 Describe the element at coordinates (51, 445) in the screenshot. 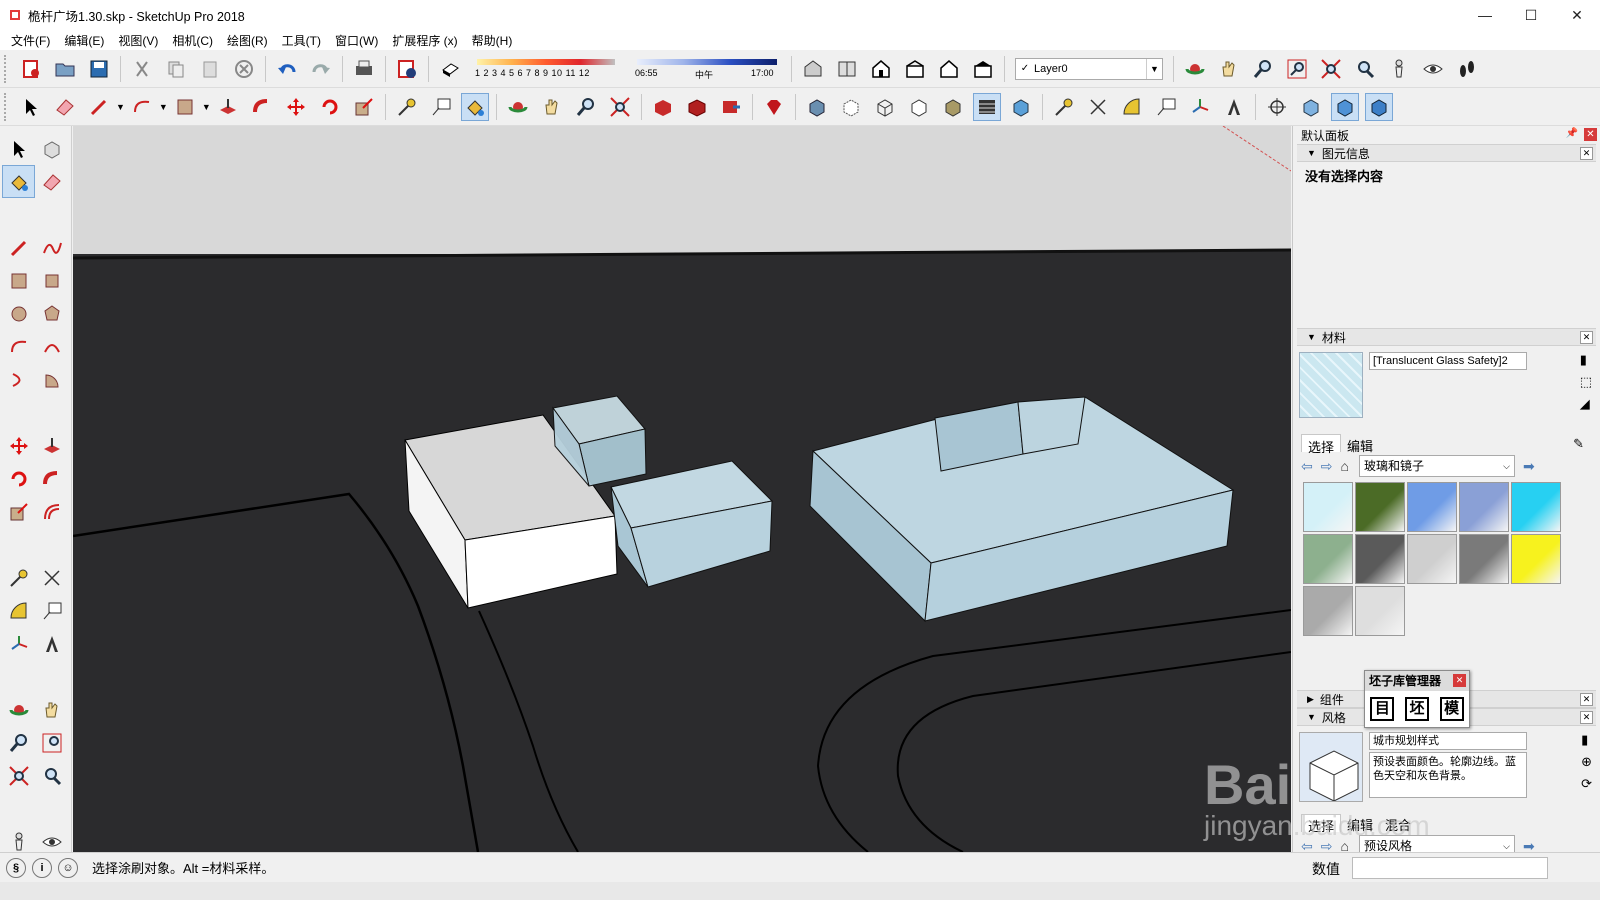

I see `push-pull-tool` at that location.